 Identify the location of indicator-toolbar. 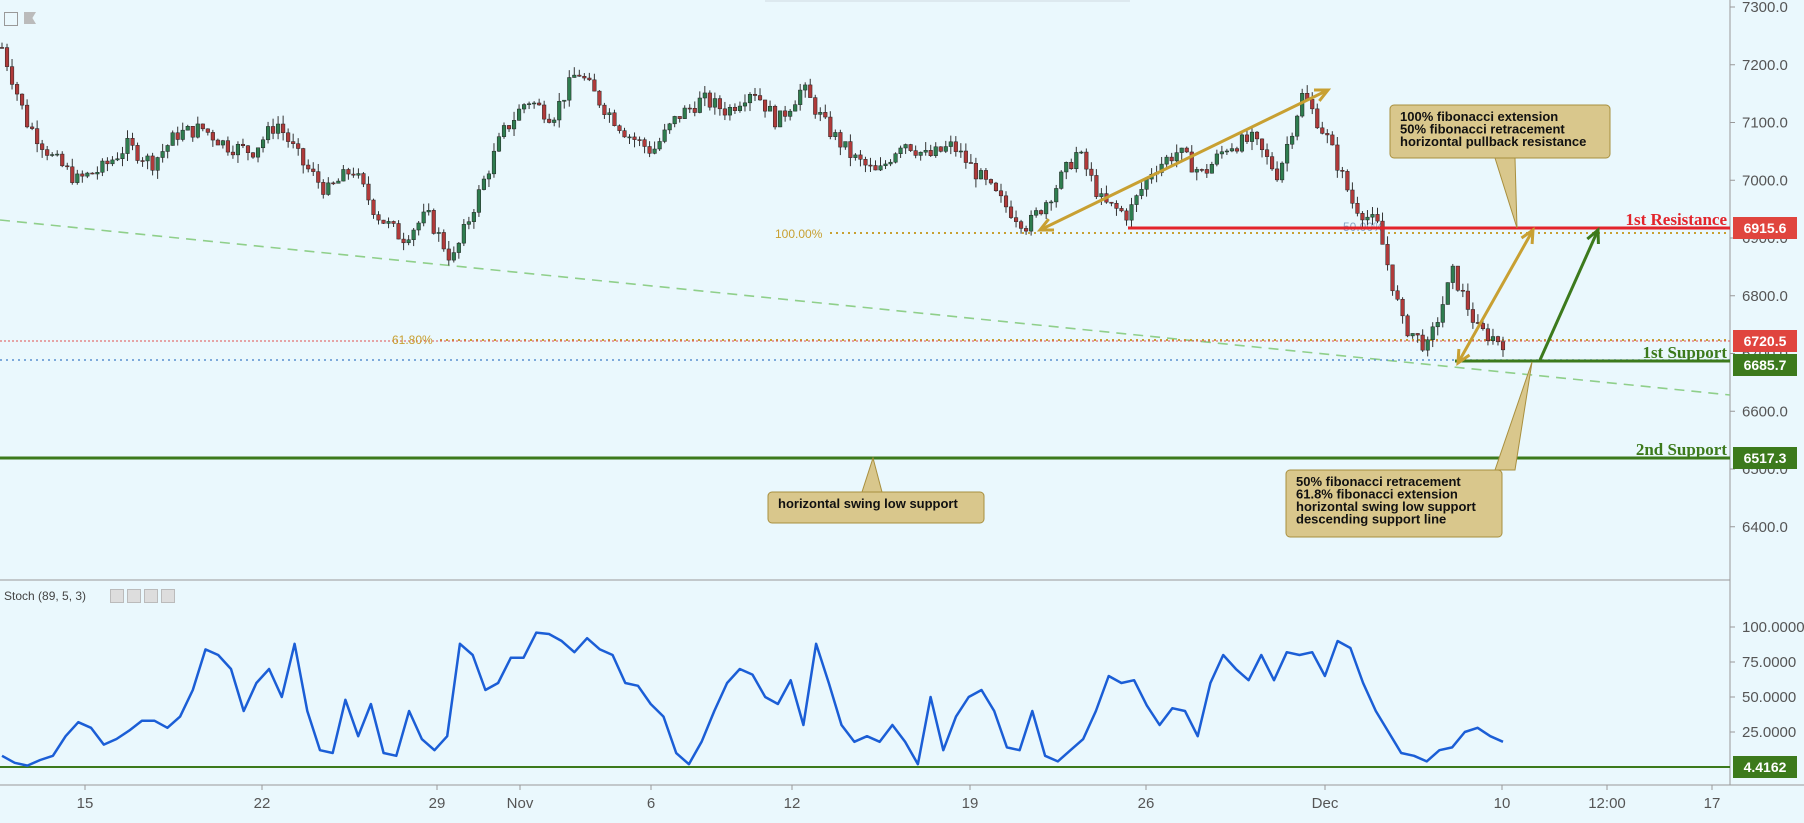
(142, 596).